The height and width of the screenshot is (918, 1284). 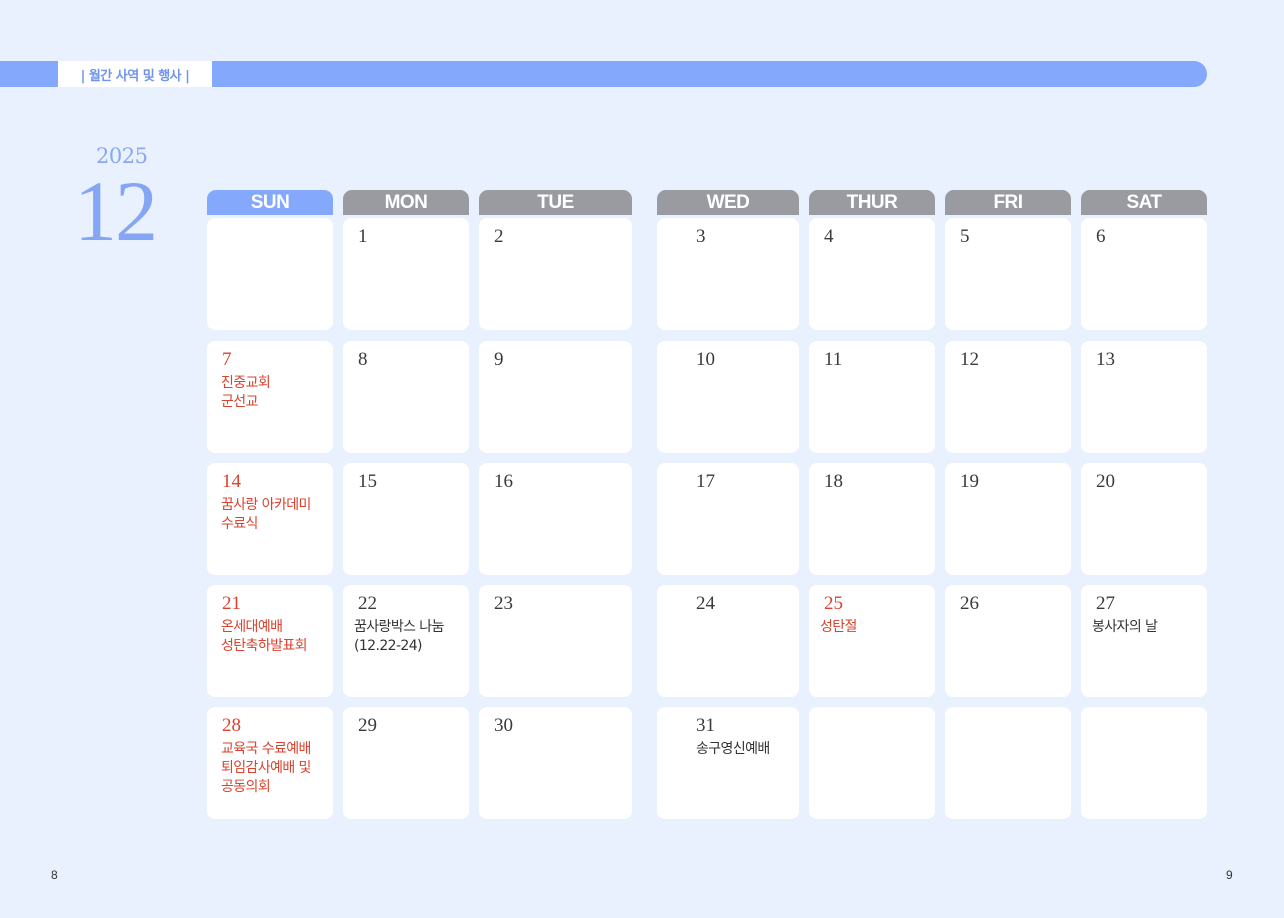 I want to click on day-events: 꿈사랑 아카데미수료식, so click(x=266, y=515).